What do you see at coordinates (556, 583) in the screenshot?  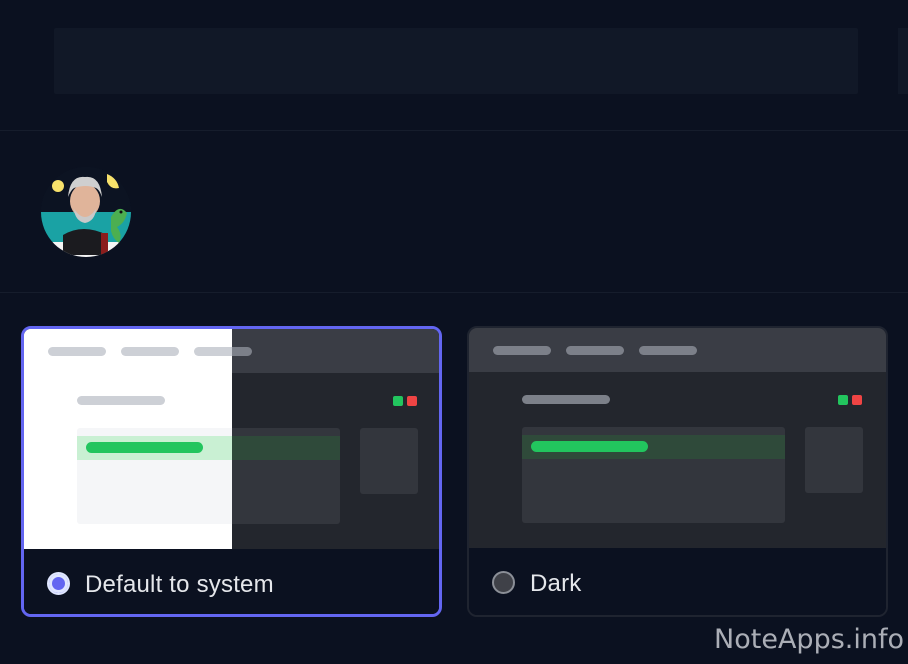 I see `theme-label-dark: Dark` at bounding box center [556, 583].